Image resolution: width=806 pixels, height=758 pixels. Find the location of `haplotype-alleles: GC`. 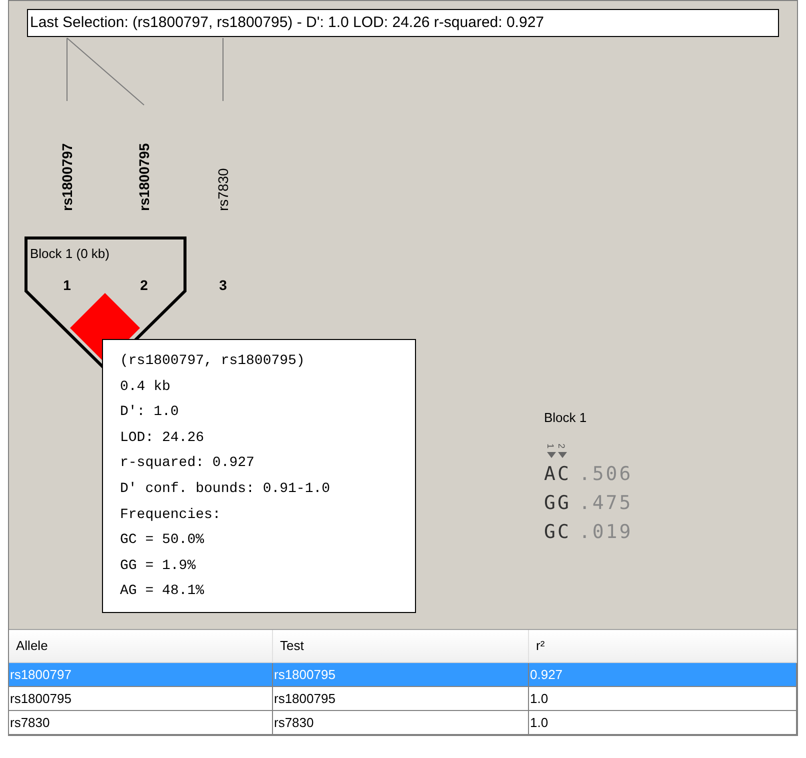

haplotype-alleles: GC is located at coordinates (557, 532).